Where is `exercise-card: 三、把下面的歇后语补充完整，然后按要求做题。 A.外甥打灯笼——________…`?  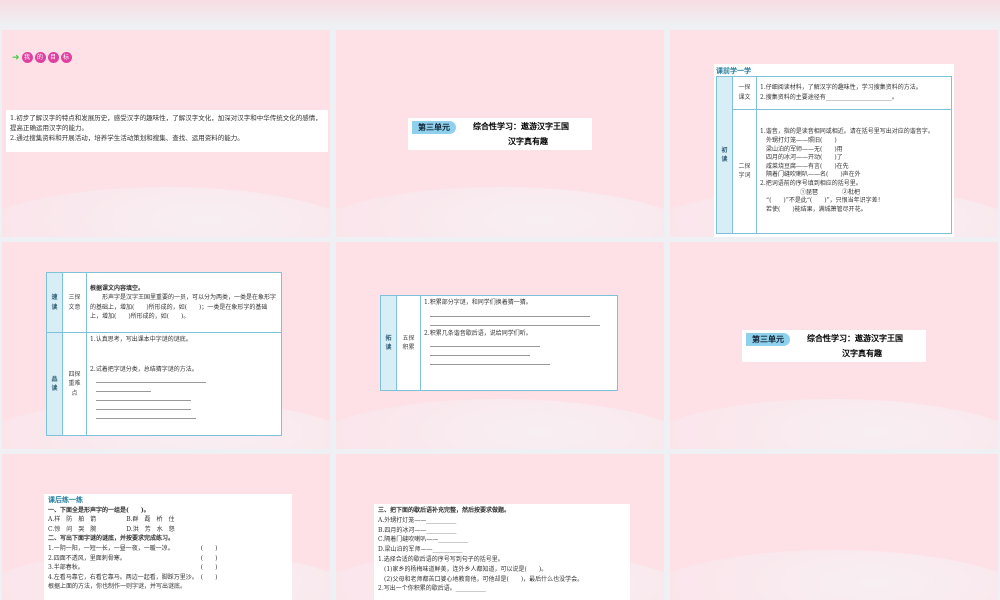 exercise-card: 三、把下面的歇后语补充完整，然后按要求做题。 A.外甥打灯笼——________… is located at coordinates (502, 552).